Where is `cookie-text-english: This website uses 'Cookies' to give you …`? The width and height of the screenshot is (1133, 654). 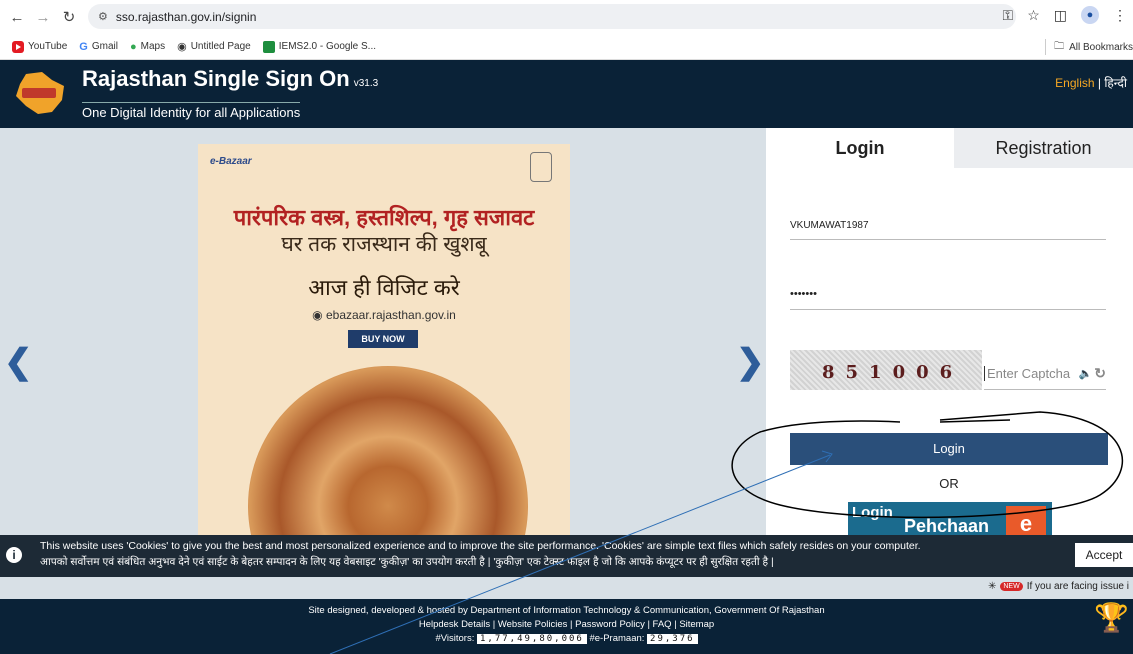
cookie-text-english: This website uses 'Cookies' to give you … is located at coordinates (480, 546).